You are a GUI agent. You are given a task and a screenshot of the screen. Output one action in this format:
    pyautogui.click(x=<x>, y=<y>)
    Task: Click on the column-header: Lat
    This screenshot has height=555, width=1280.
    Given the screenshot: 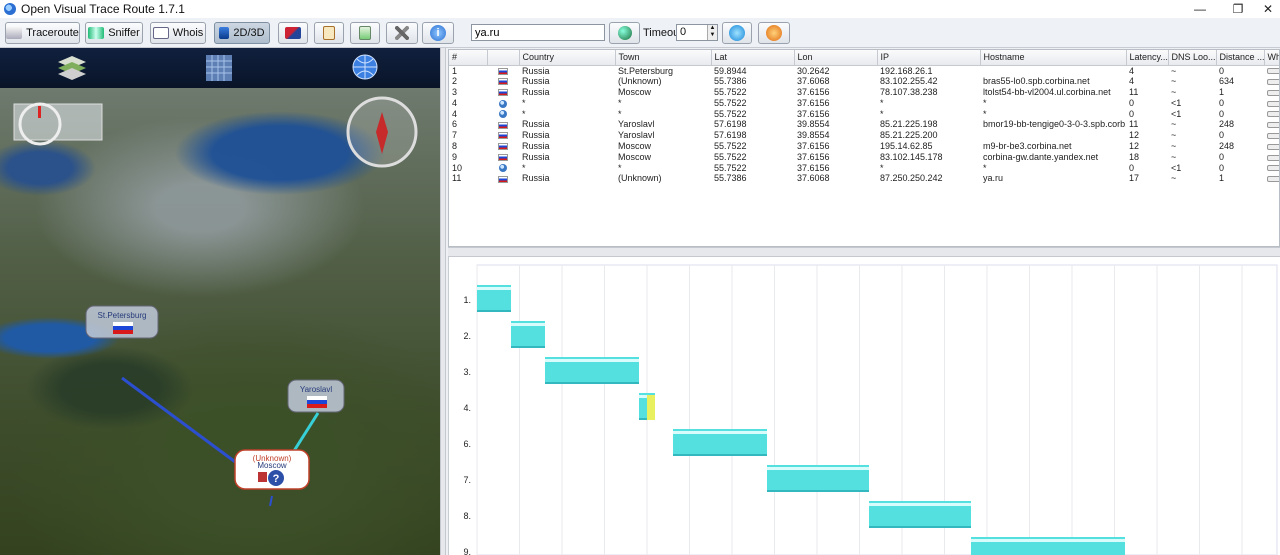 What is the action you would take?
    pyautogui.click(x=753, y=58)
    